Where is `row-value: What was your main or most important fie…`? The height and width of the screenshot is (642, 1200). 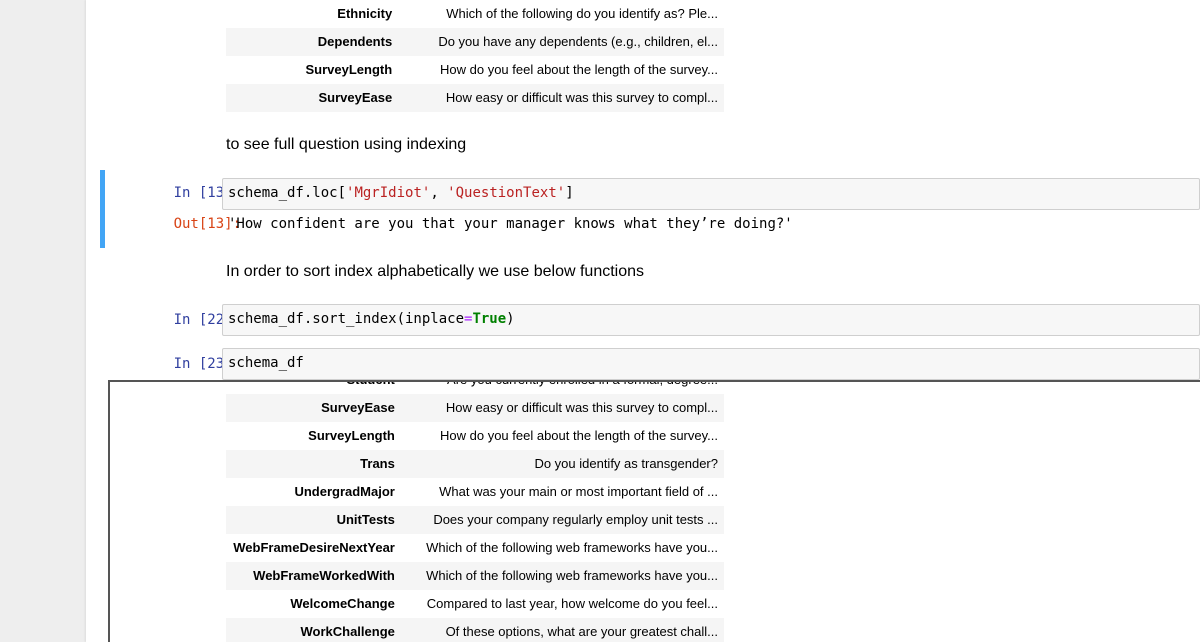 row-value: What was your main or most important fie… is located at coordinates (578, 491).